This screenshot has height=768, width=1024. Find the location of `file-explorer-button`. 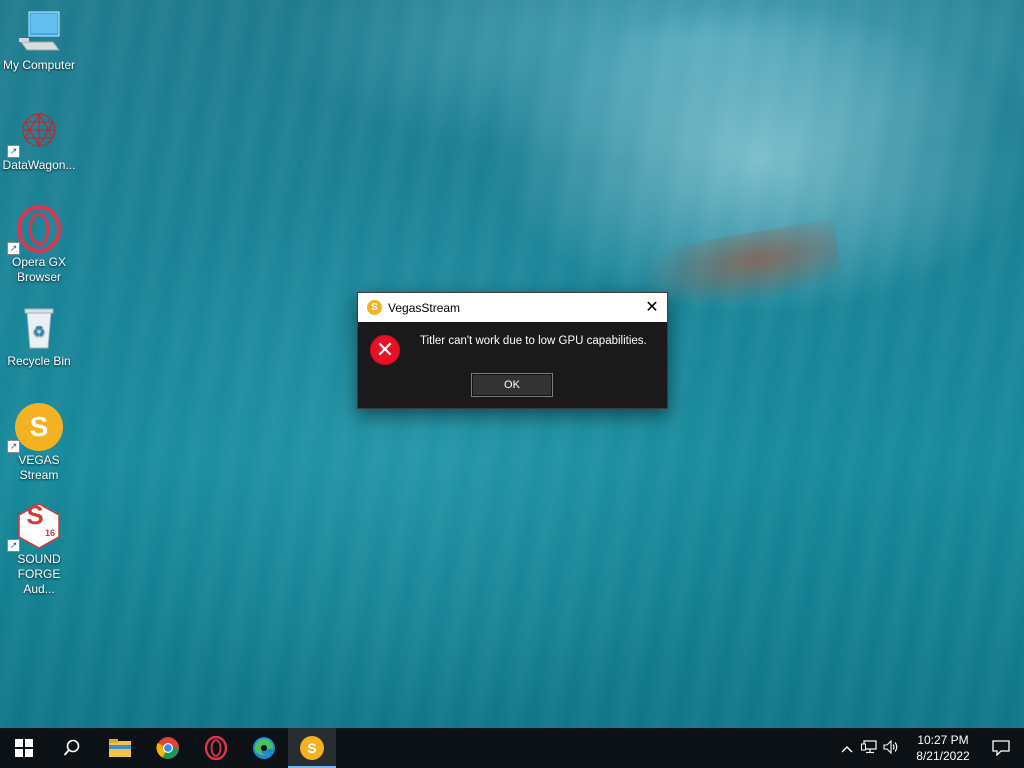

file-explorer-button is located at coordinates (120, 748).